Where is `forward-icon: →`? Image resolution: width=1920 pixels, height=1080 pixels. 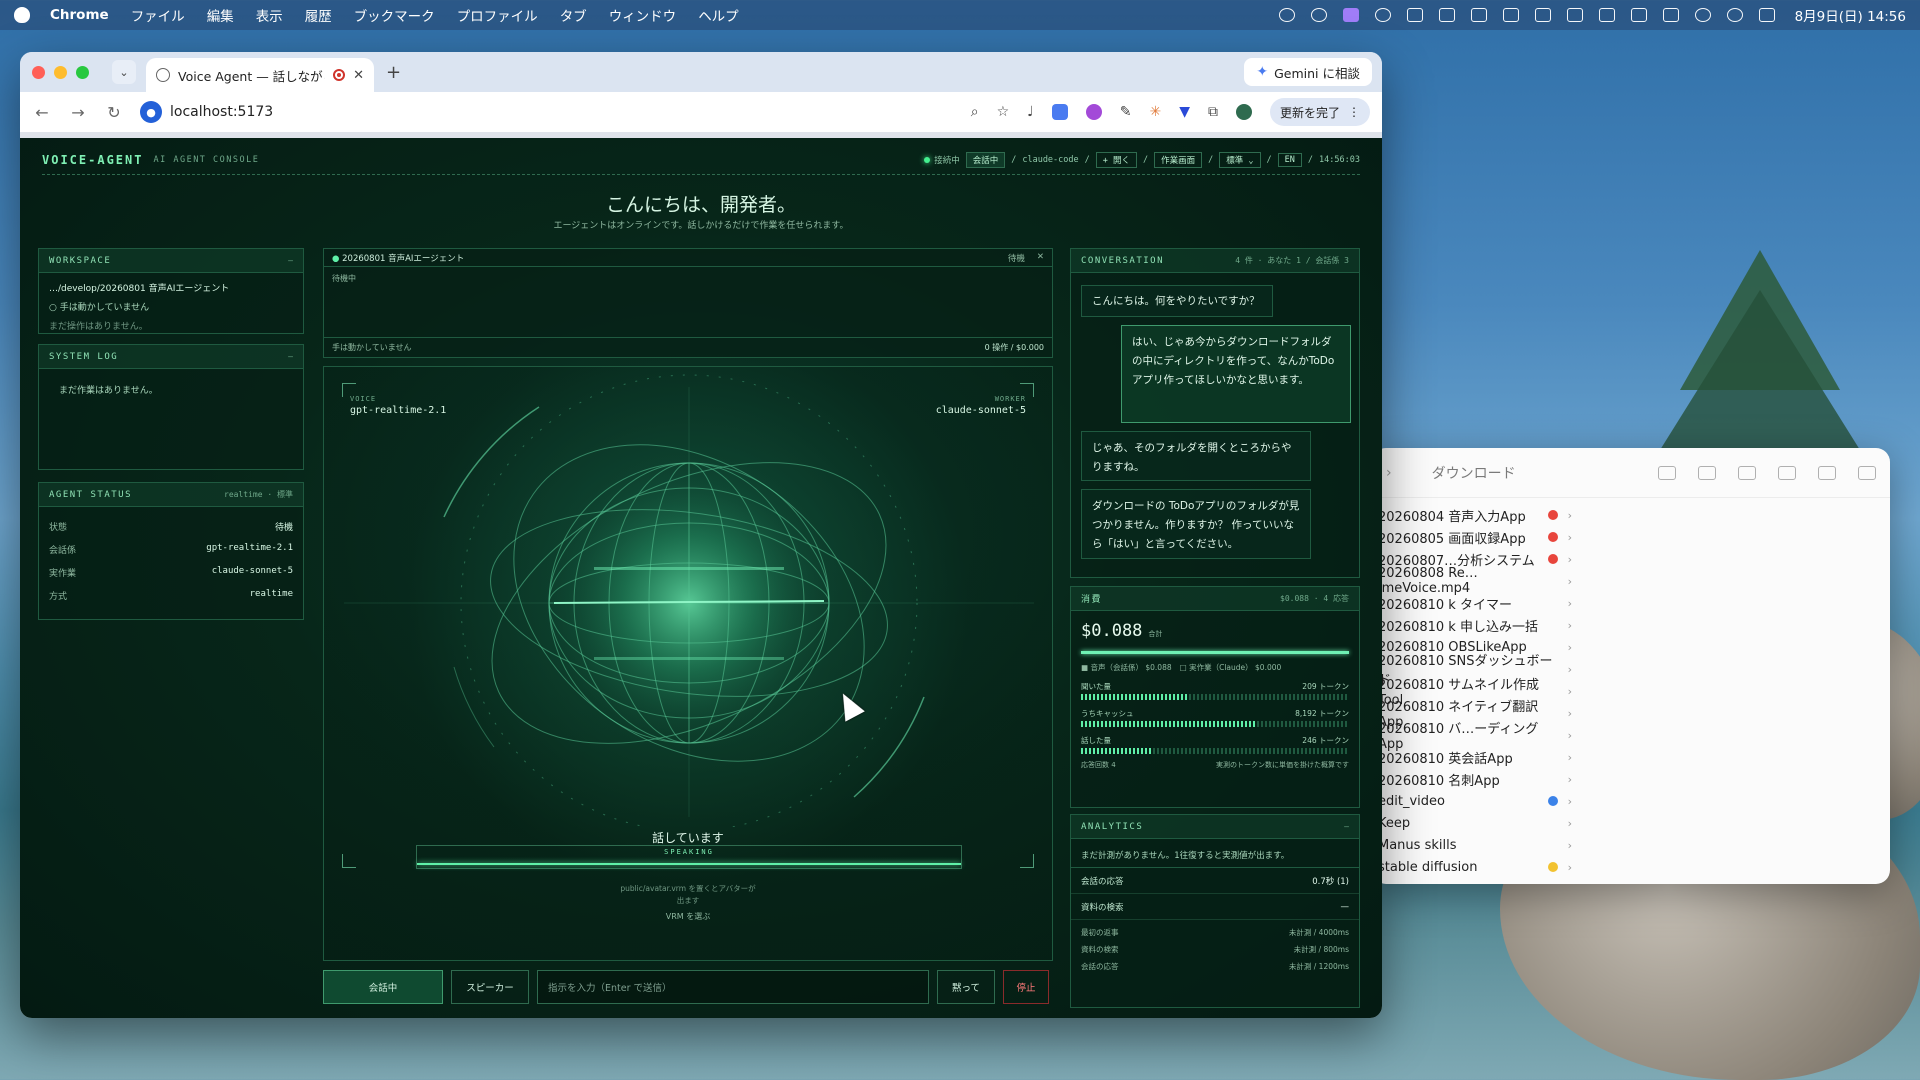 forward-icon: → is located at coordinates (78, 112).